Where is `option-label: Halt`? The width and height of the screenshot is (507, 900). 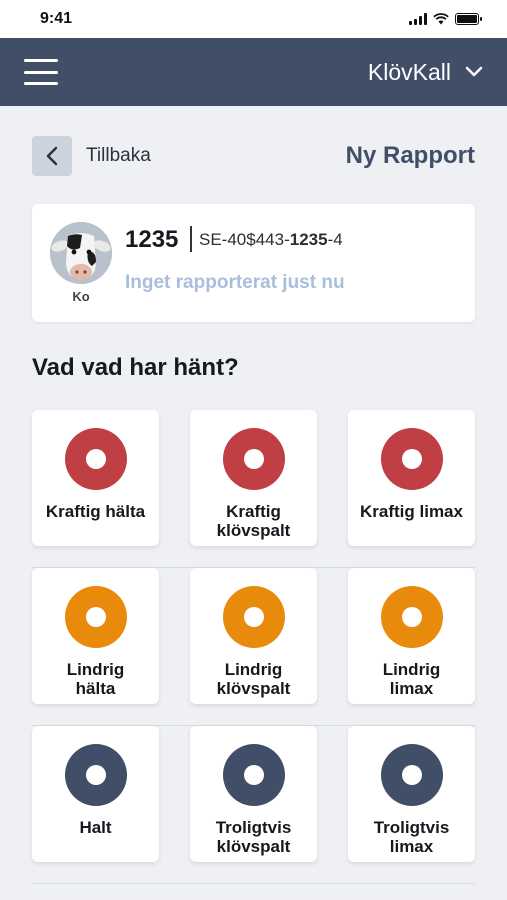
option-label: Halt is located at coordinates (95, 827).